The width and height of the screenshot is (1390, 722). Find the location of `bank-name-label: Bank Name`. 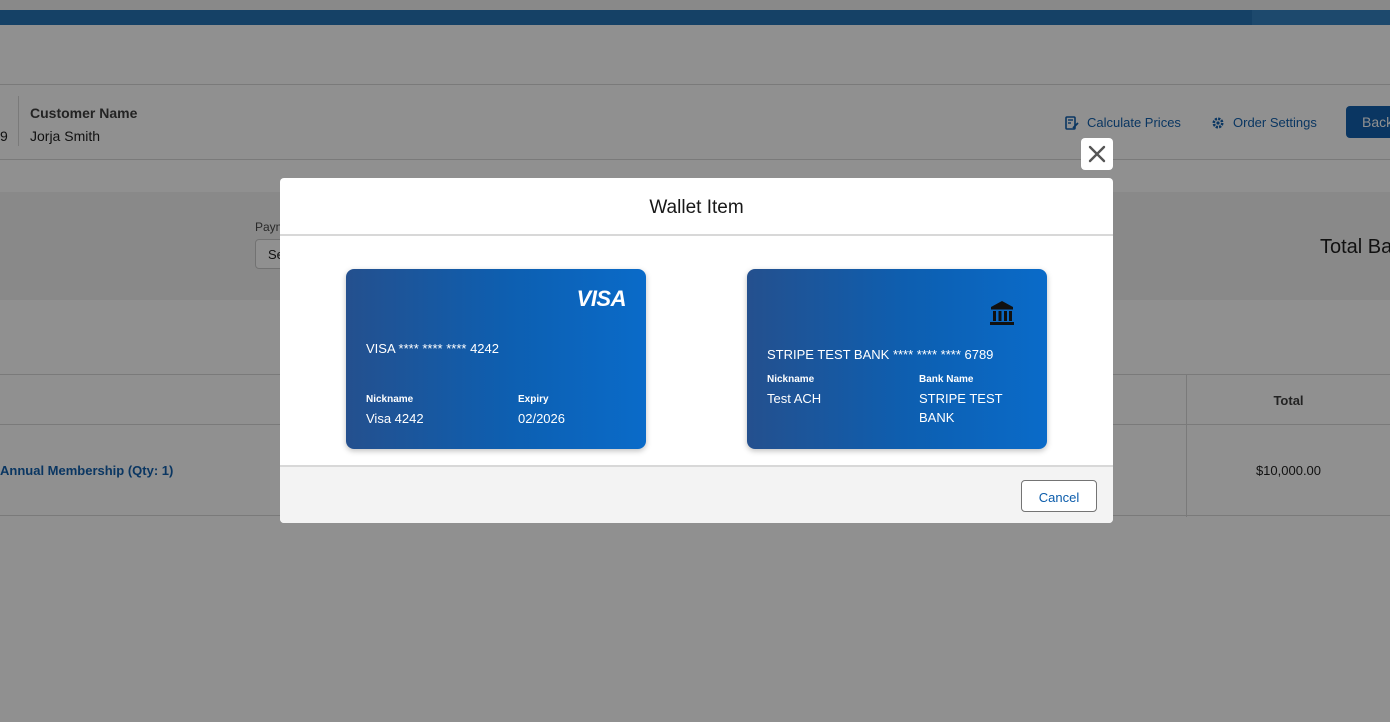

bank-name-label: Bank Name is located at coordinates (946, 379).